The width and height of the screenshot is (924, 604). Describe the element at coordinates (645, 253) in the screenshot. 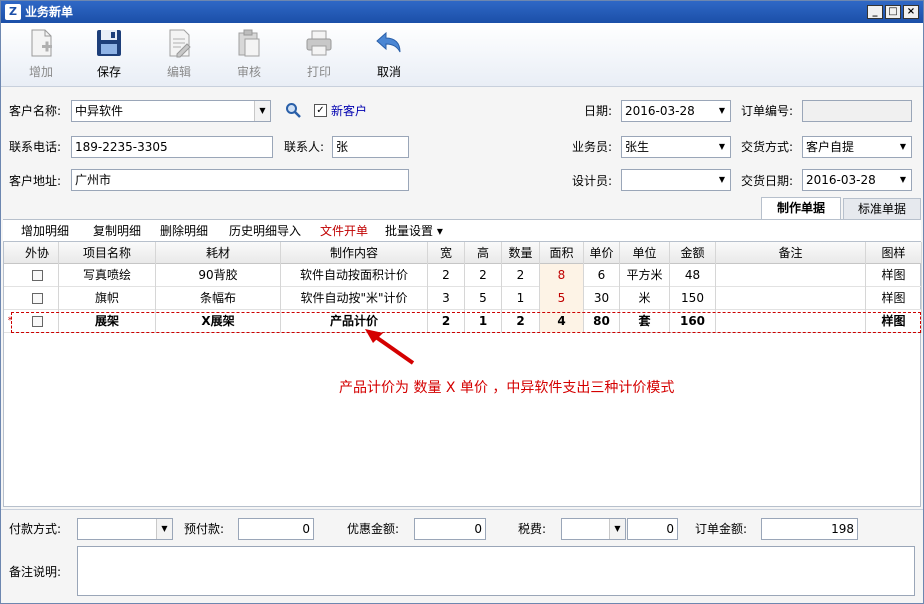

I see `column-header-unit: 单位` at that location.